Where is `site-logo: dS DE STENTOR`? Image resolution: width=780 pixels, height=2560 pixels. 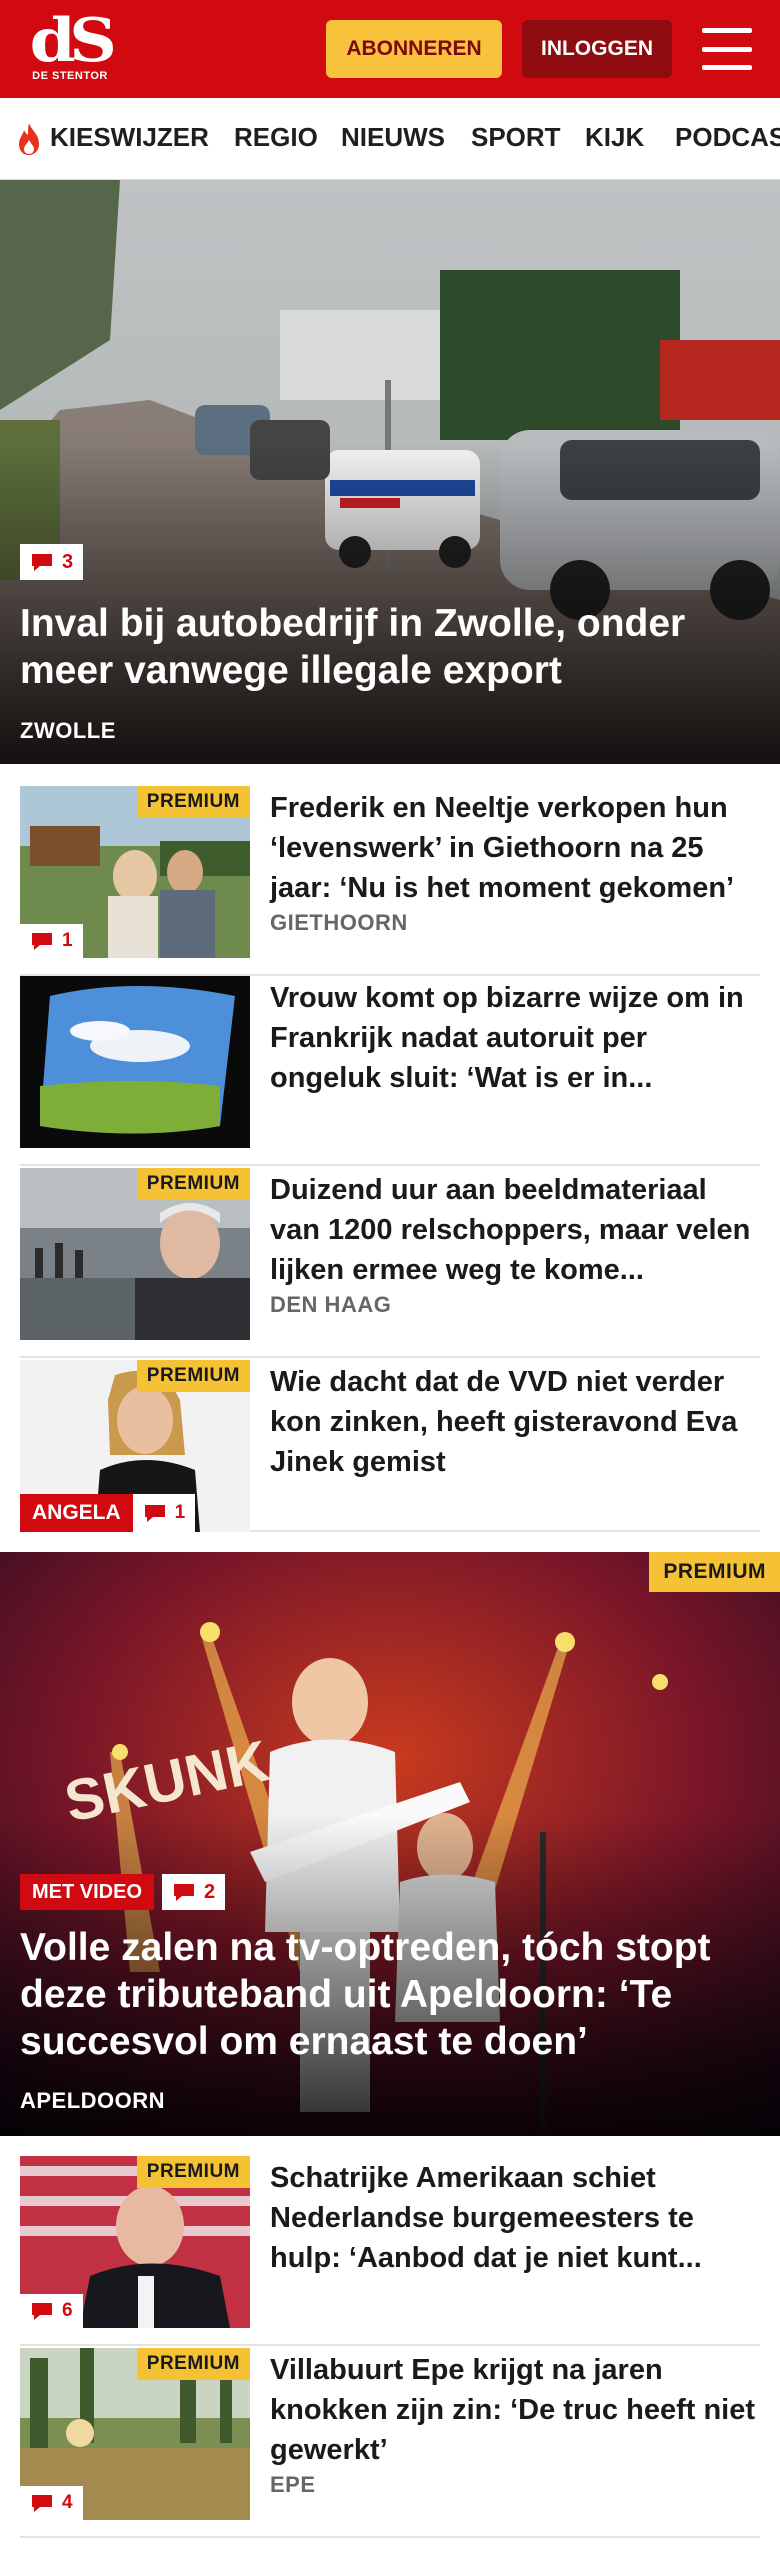
site-logo: dS DE STENTOR is located at coordinates (72, 47).